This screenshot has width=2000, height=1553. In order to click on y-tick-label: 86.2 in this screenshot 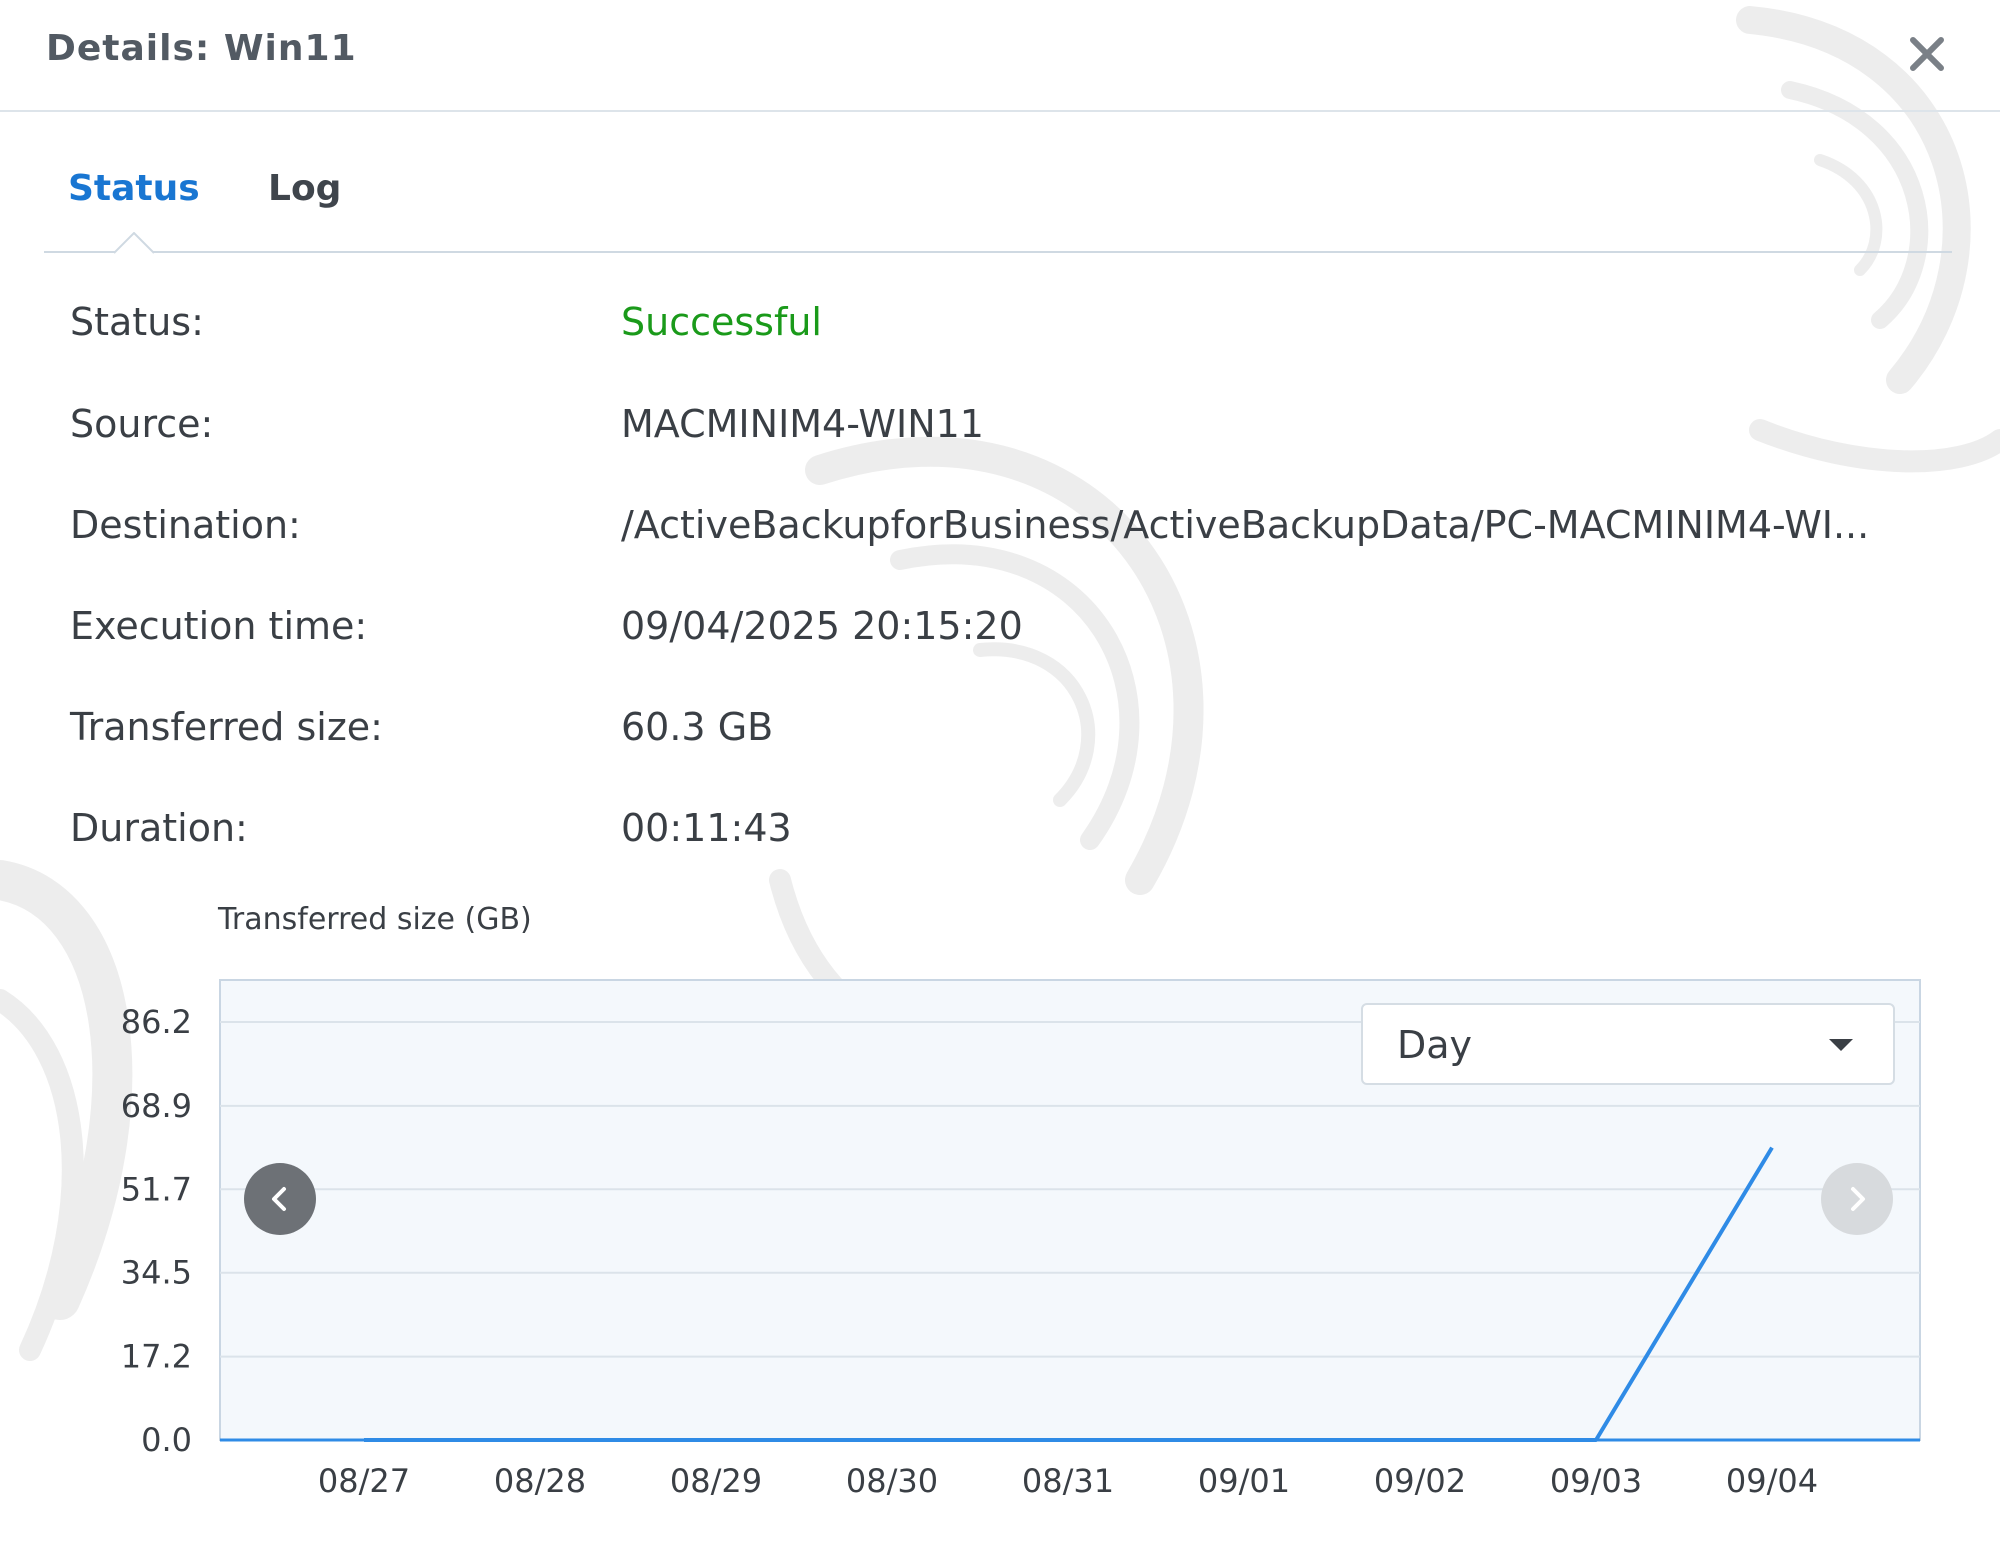, I will do `click(156, 1022)`.